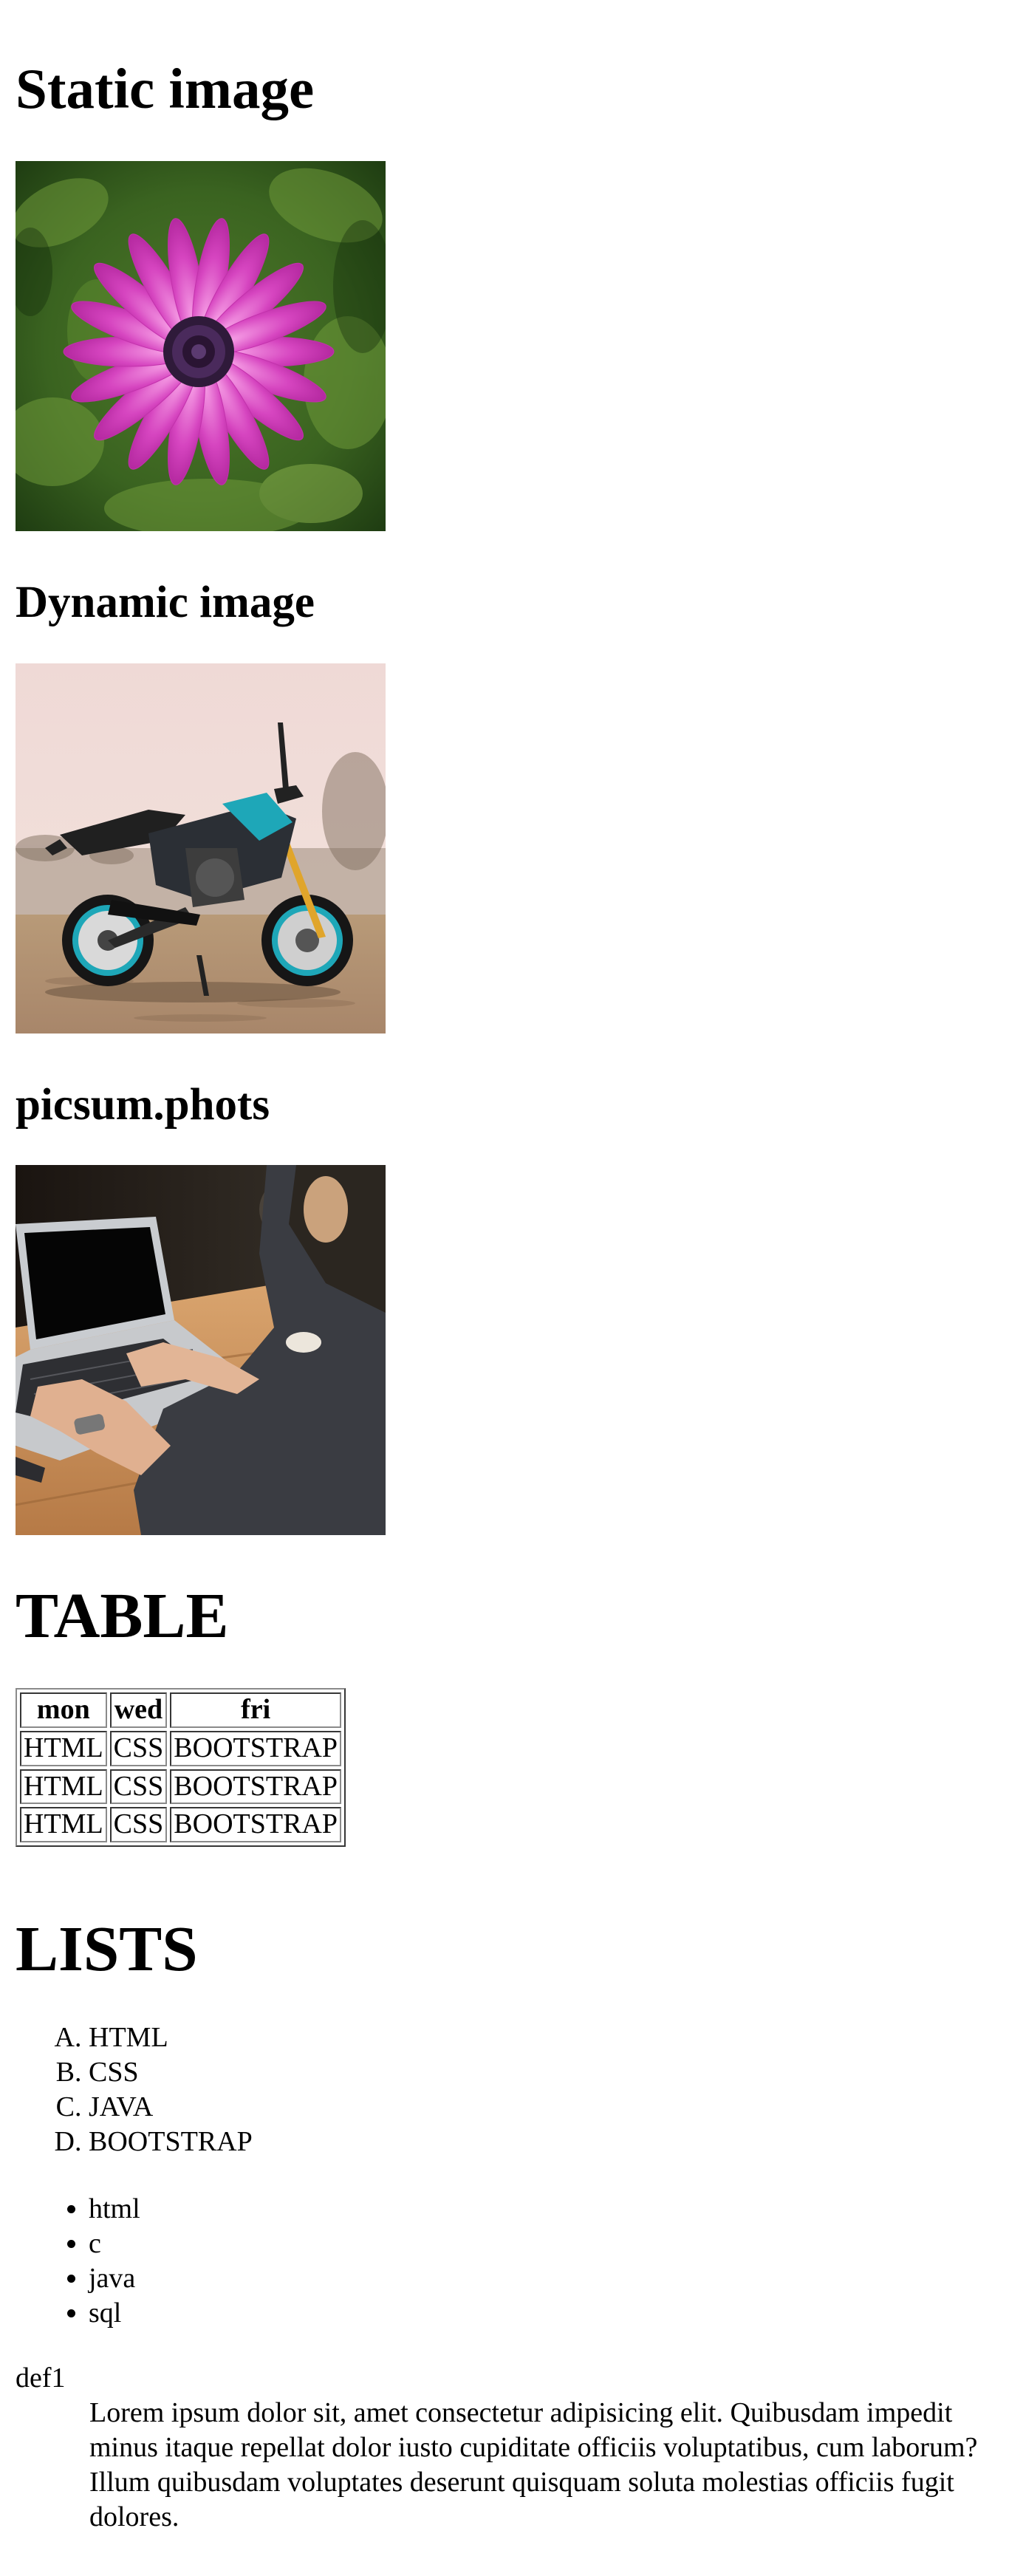  What do you see at coordinates (114, 2209) in the screenshot?
I see `list-item: html` at bounding box center [114, 2209].